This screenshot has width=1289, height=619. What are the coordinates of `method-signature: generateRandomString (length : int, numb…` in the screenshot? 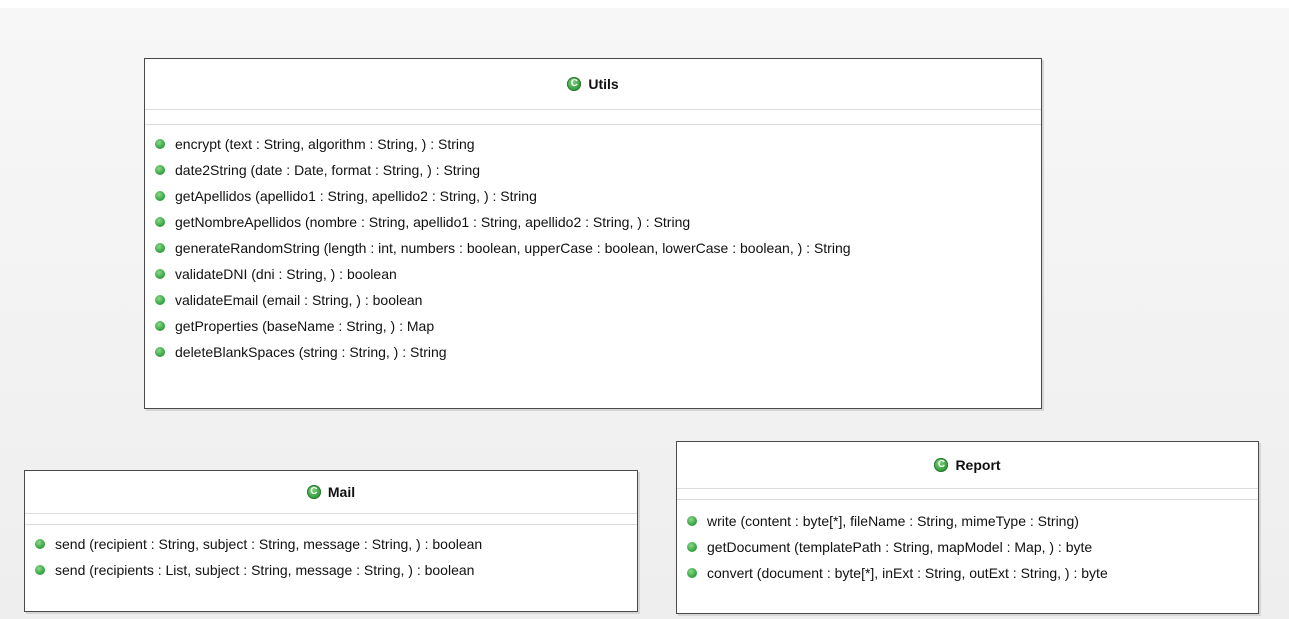 It's located at (513, 248).